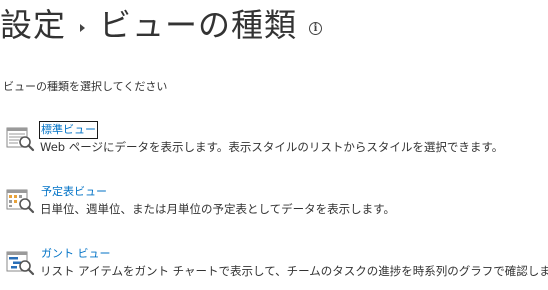 The height and width of the screenshot is (290, 548). What do you see at coordinates (20, 139) in the screenshot?
I see `standard-view-icon` at bounding box center [20, 139].